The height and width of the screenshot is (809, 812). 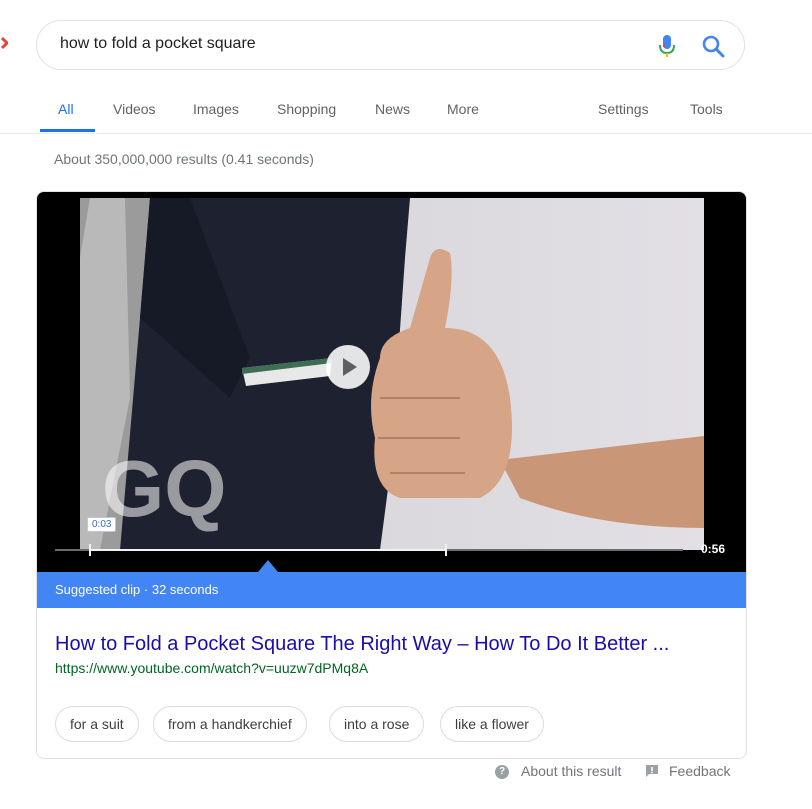 I want to click on tab-shopping: Shopping, so click(x=306, y=109).